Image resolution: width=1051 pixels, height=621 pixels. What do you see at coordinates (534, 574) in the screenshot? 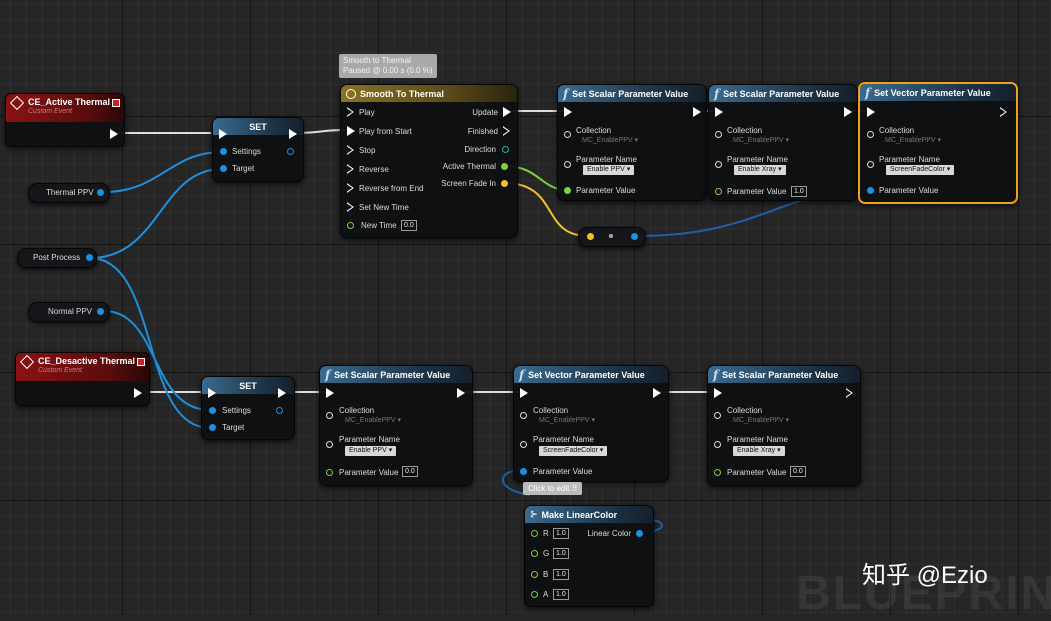
I see `b-pin` at bounding box center [534, 574].